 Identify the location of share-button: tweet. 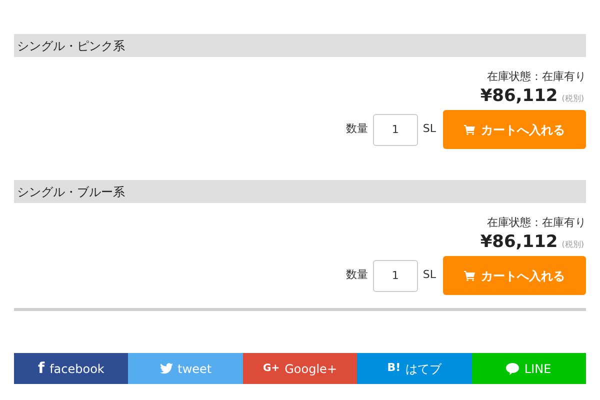
(185, 368).